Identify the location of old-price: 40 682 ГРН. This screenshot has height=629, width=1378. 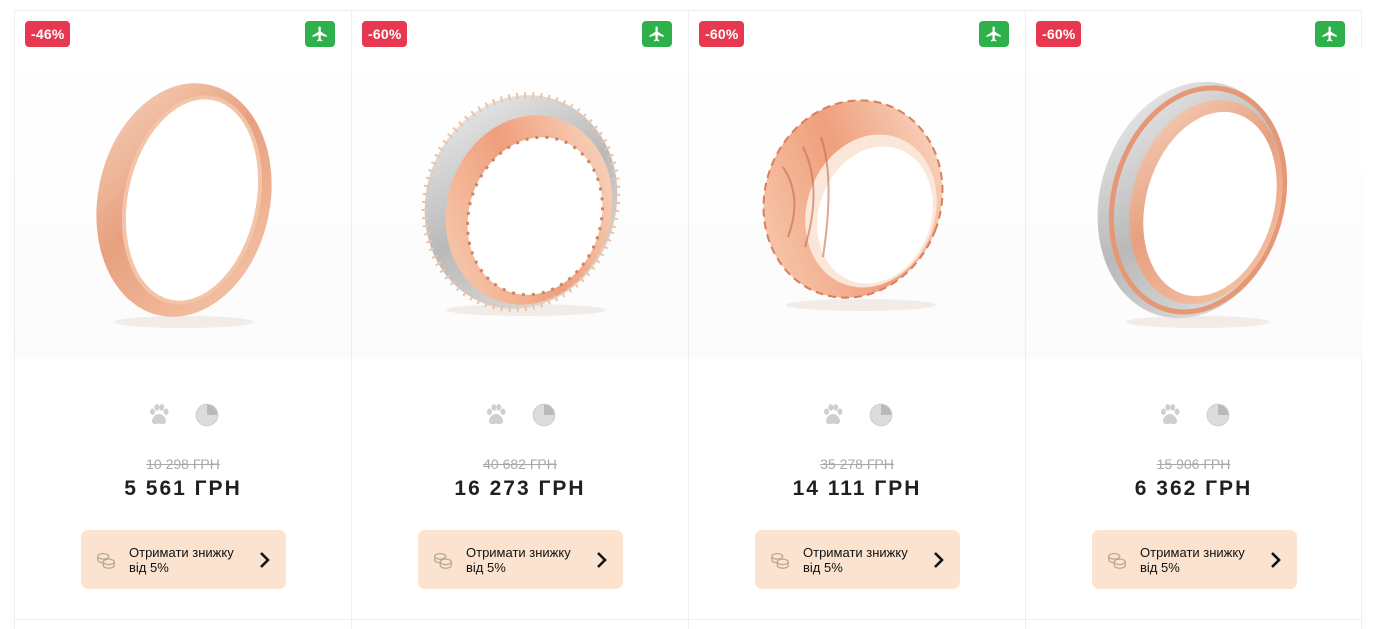
(520, 464).